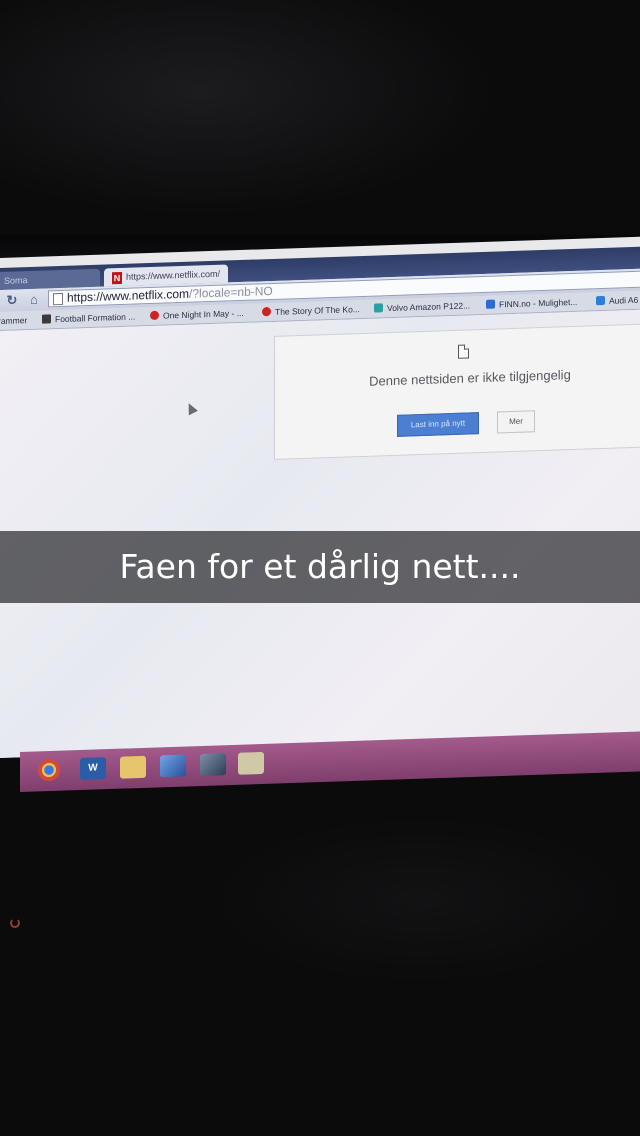 The image size is (640, 1136). I want to click on bookmark-item: rammer, so click(13, 320).